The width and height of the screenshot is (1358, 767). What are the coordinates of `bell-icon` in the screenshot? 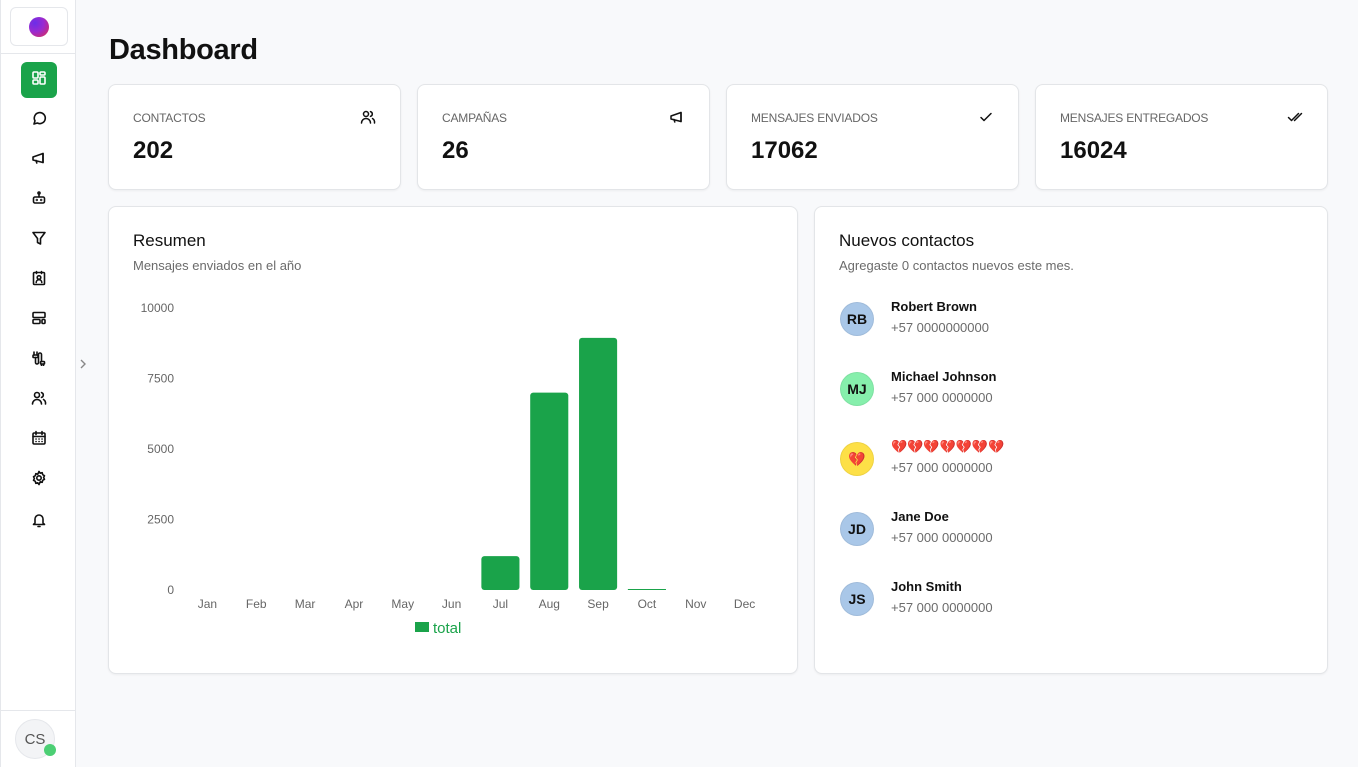 It's located at (39, 522).